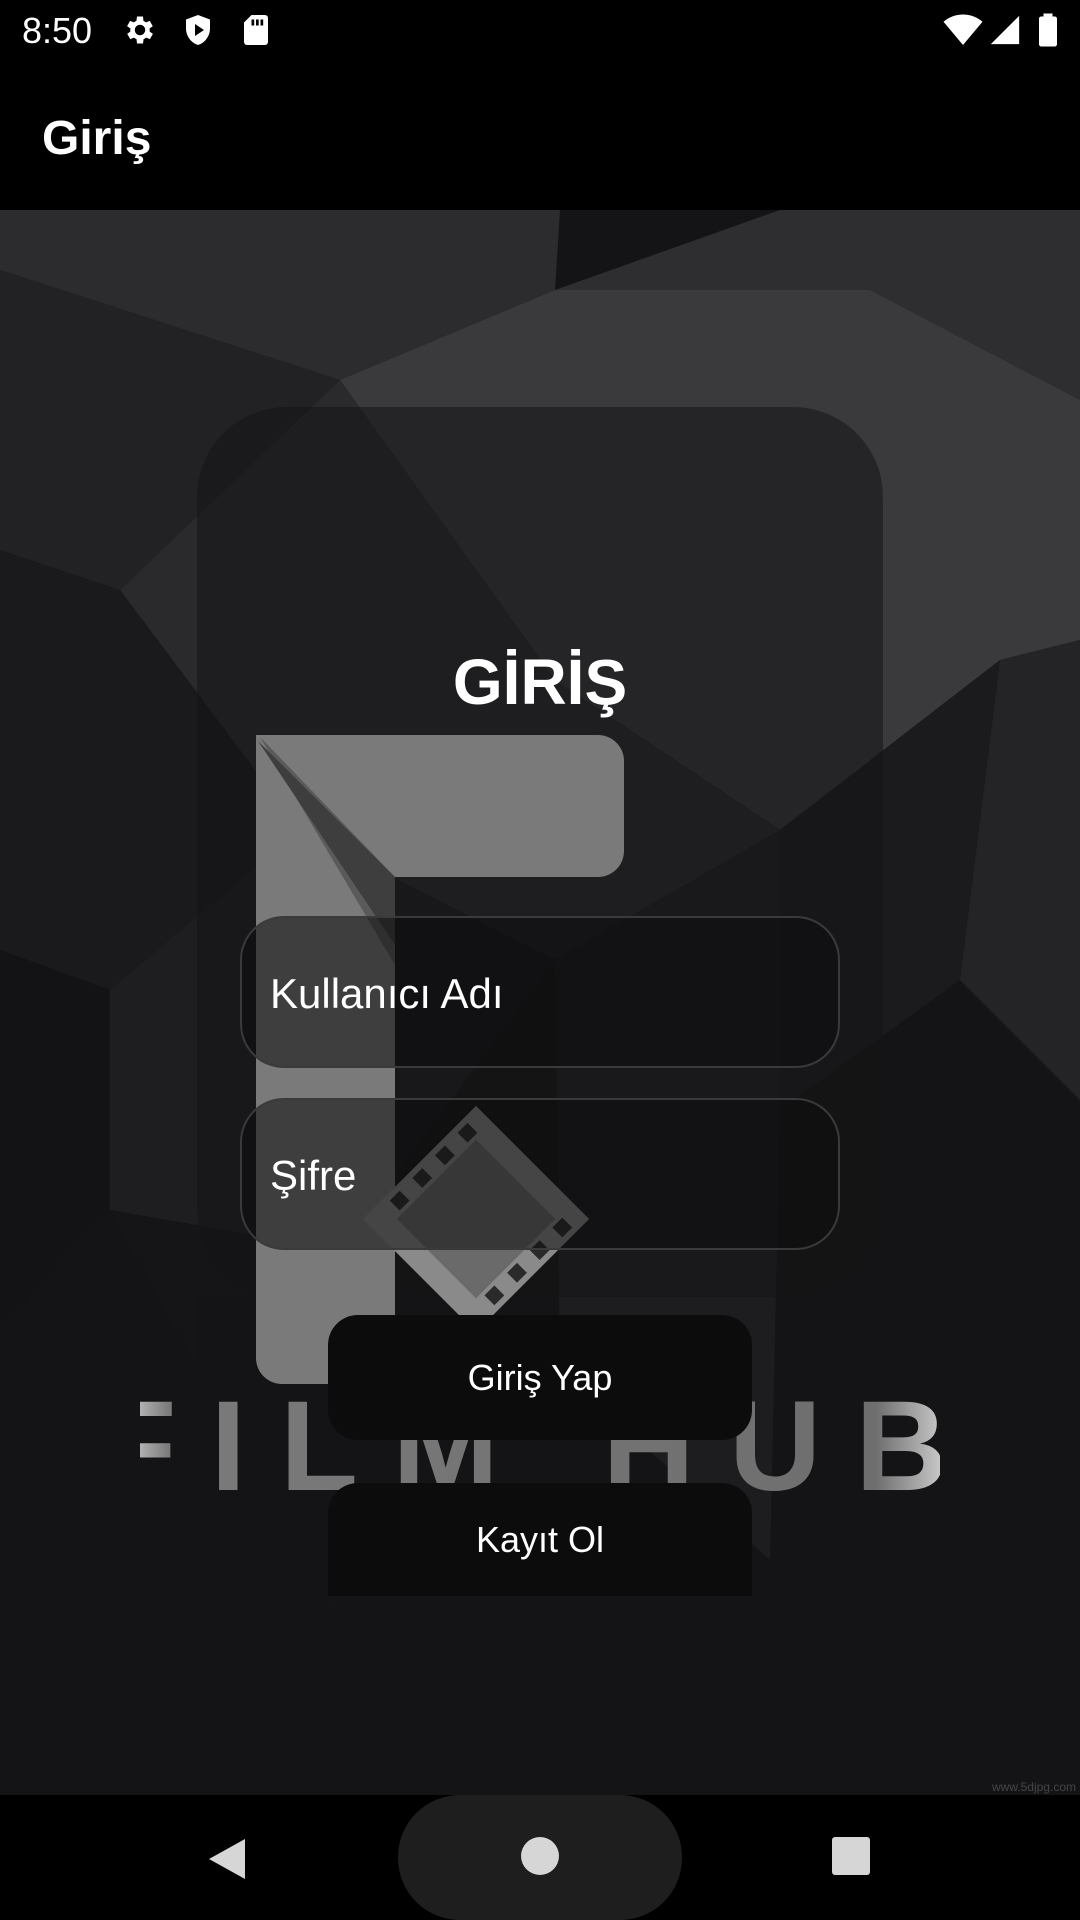 The height and width of the screenshot is (1920, 1080). What do you see at coordinates (97, 138) in the screenshot?
I see `app-title: Giriş` at bounding box center [97, 138].